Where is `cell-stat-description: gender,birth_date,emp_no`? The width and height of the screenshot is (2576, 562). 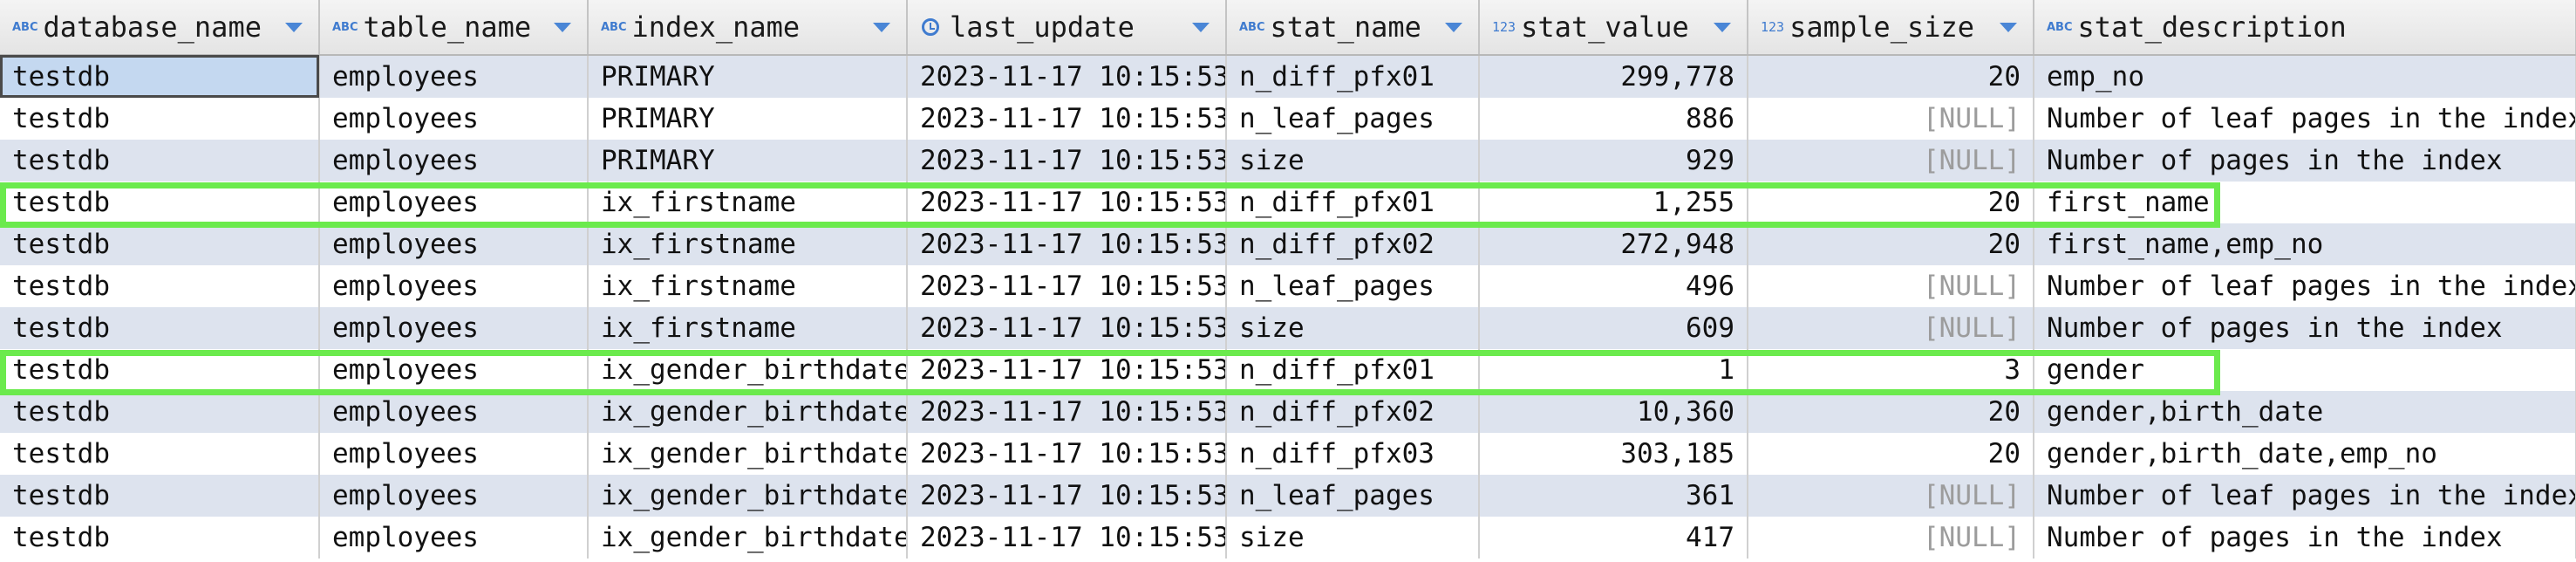 cell-stat-description: gender,birth_date,emp_no is located at coordinates (2305, 454).